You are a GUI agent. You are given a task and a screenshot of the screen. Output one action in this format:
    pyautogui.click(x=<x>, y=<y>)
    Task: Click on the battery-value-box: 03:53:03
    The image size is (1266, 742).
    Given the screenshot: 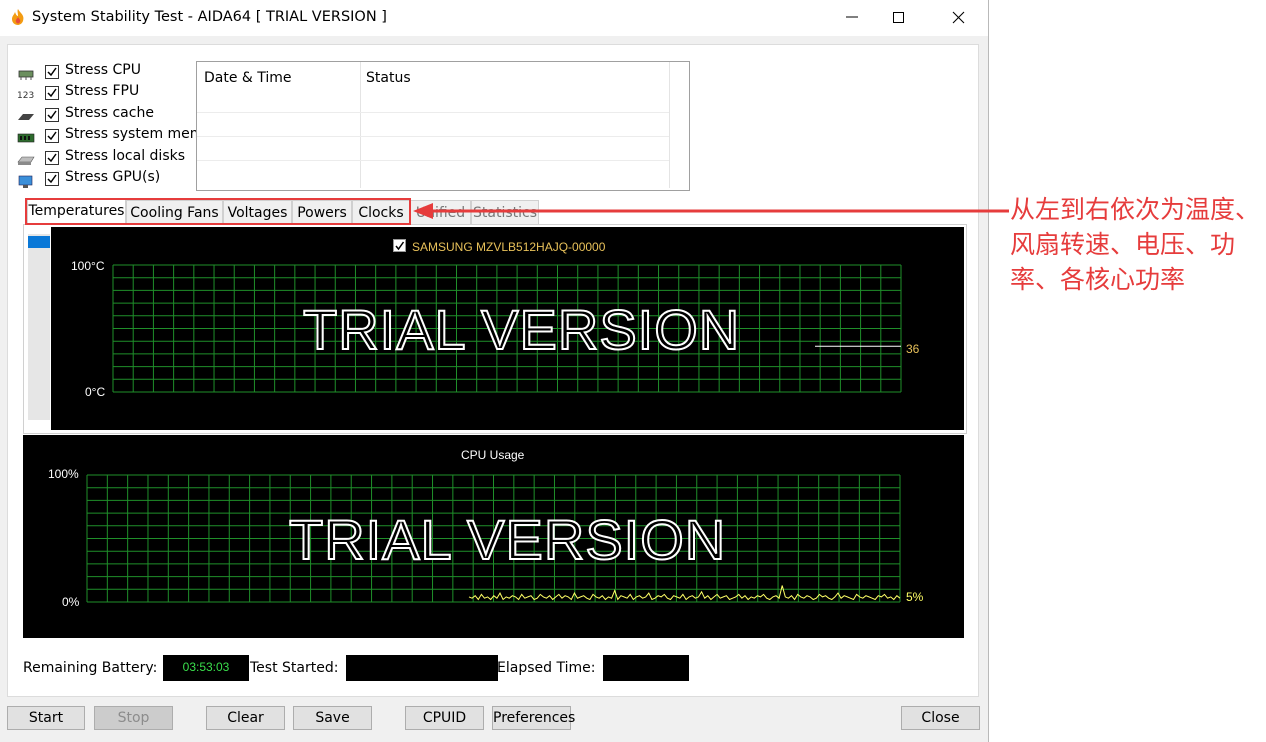 What is the action you would take?
    pyautogui.click(x=206, y=668)
    